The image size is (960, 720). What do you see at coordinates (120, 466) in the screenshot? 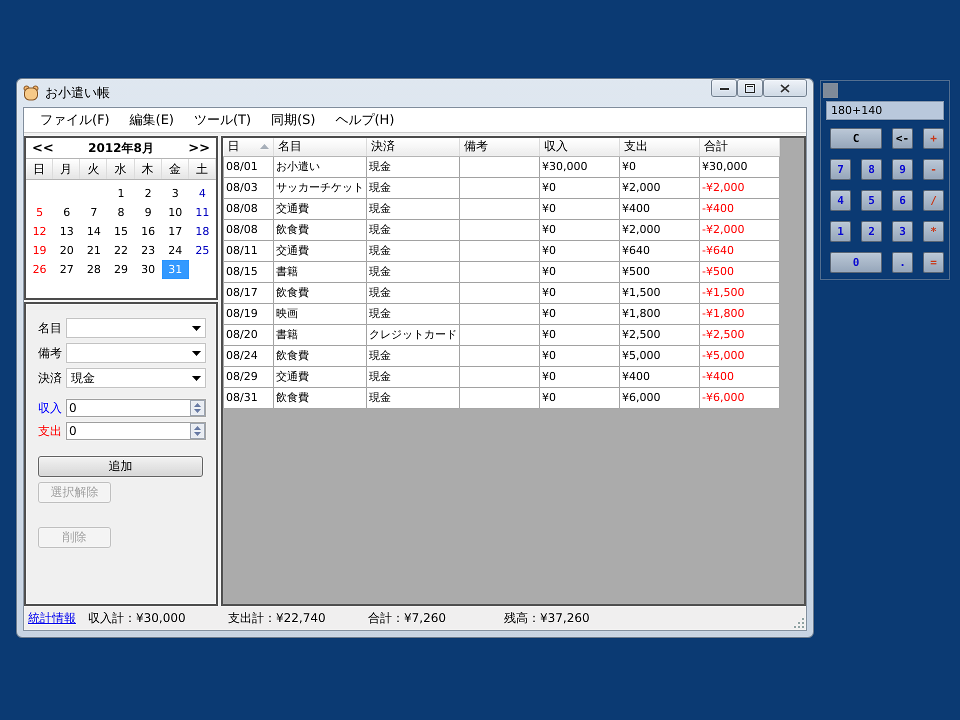
I see `form-button: 追加` at bounding box center [120, 466].